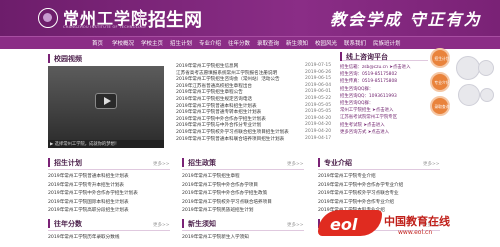  What do you see at coordinates (202, 163) in the screenshot?
I see `panel-title: 招生政策` at bounding box center [202, 163].